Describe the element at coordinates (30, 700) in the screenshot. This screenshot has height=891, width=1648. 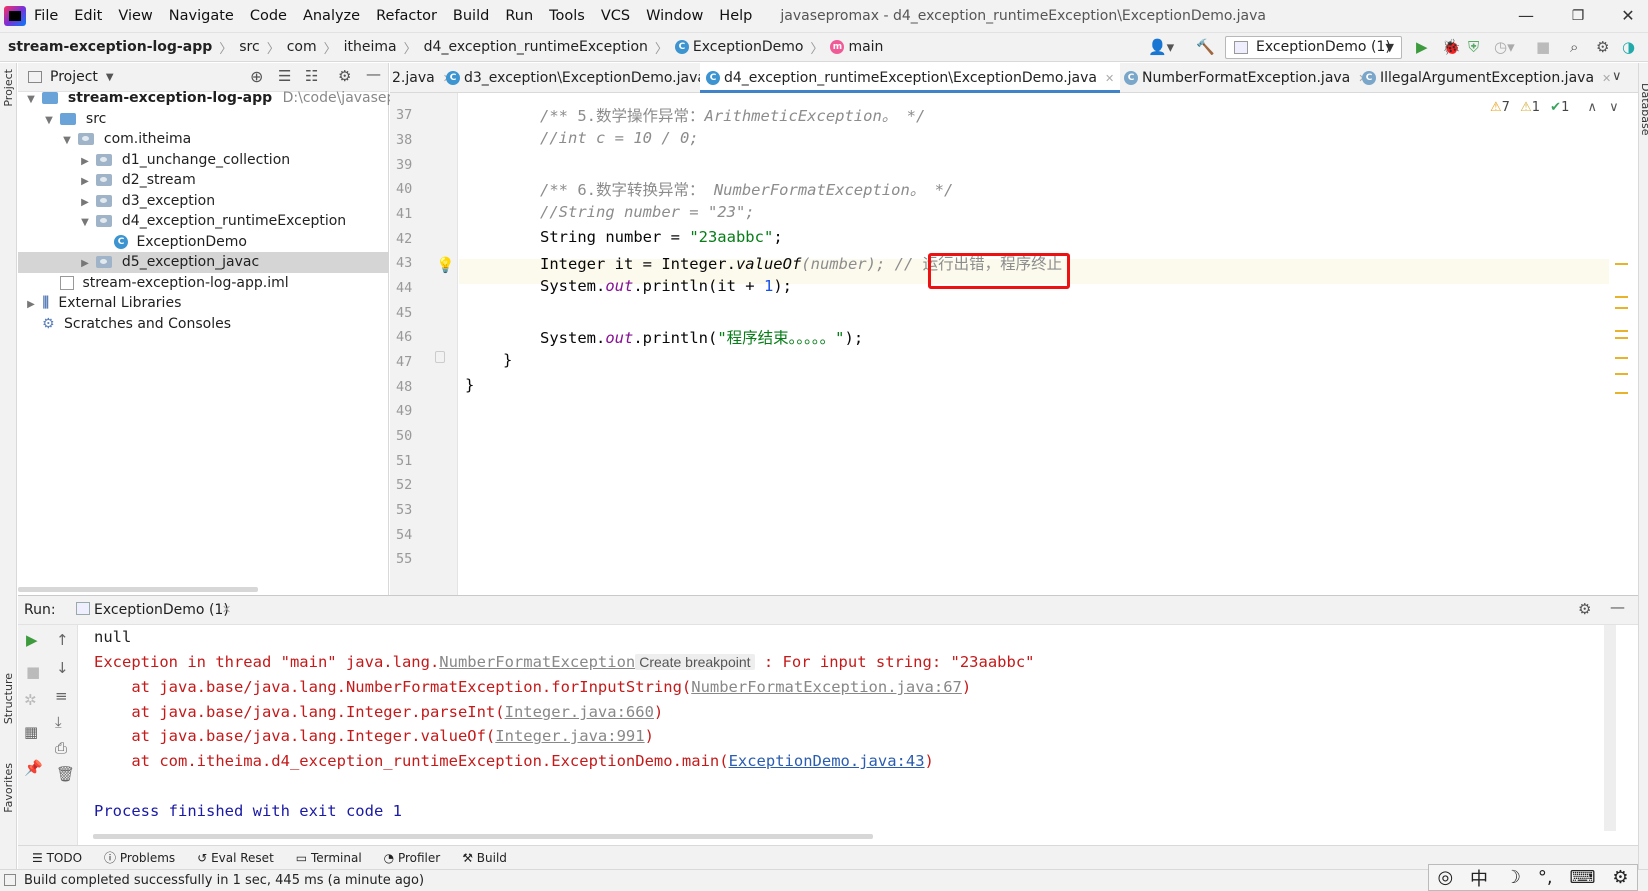
I see `debug-icon: ✲` at that location.